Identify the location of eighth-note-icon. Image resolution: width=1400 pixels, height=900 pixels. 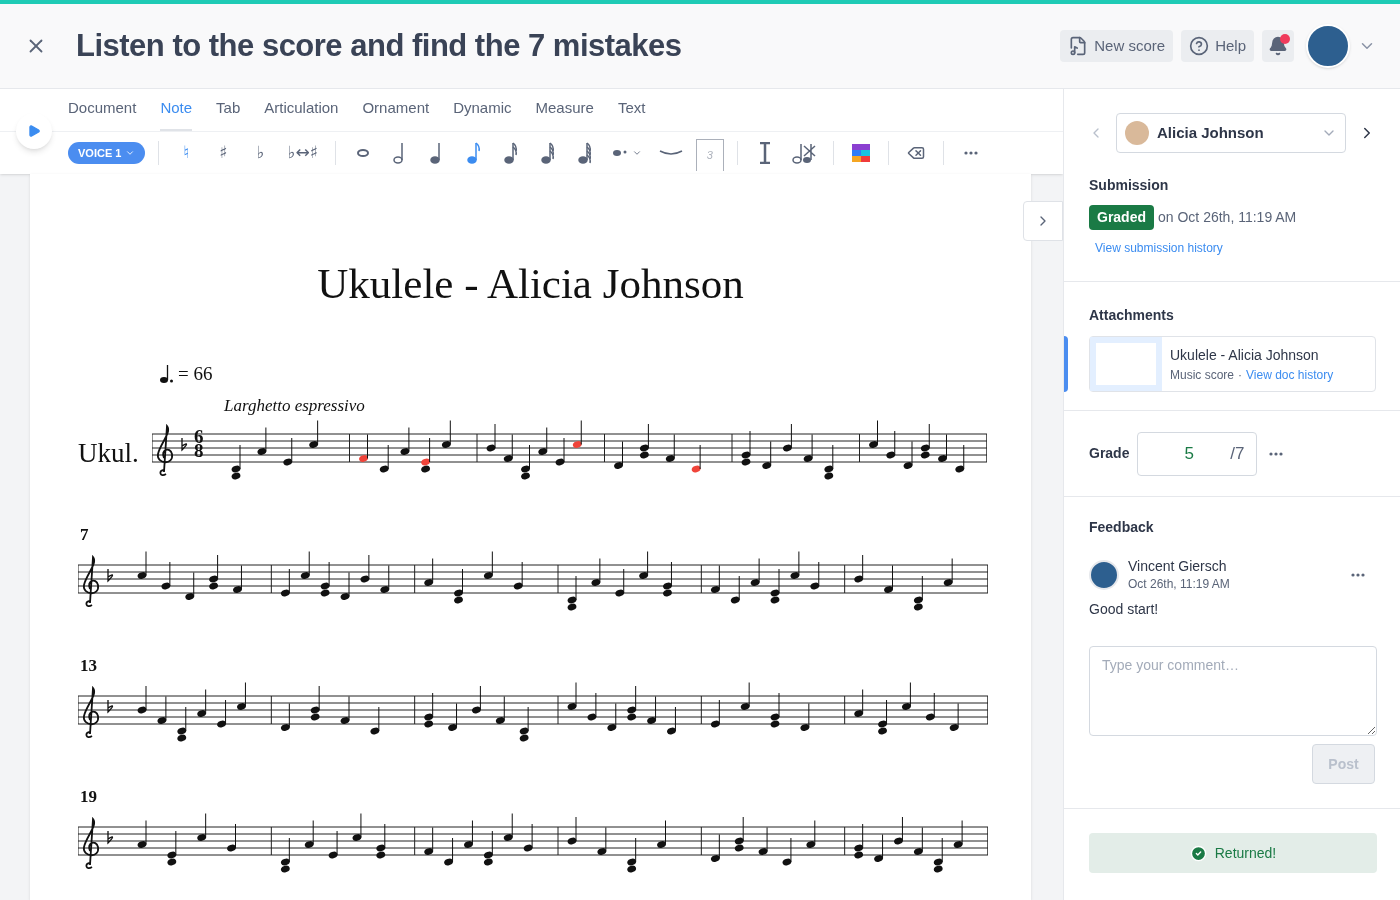
(473, 153).